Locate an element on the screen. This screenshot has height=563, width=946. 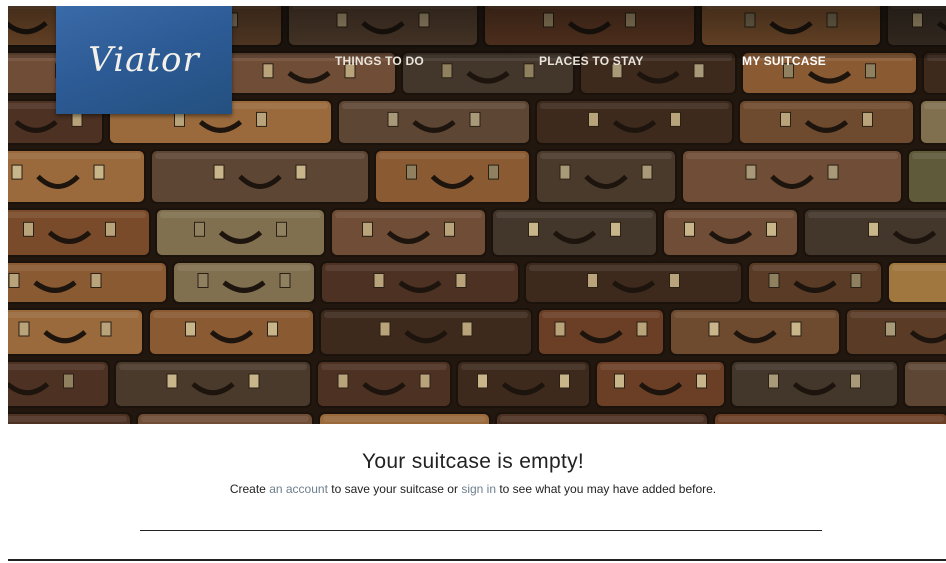
footer-divider is located at coordinates (477, 560).